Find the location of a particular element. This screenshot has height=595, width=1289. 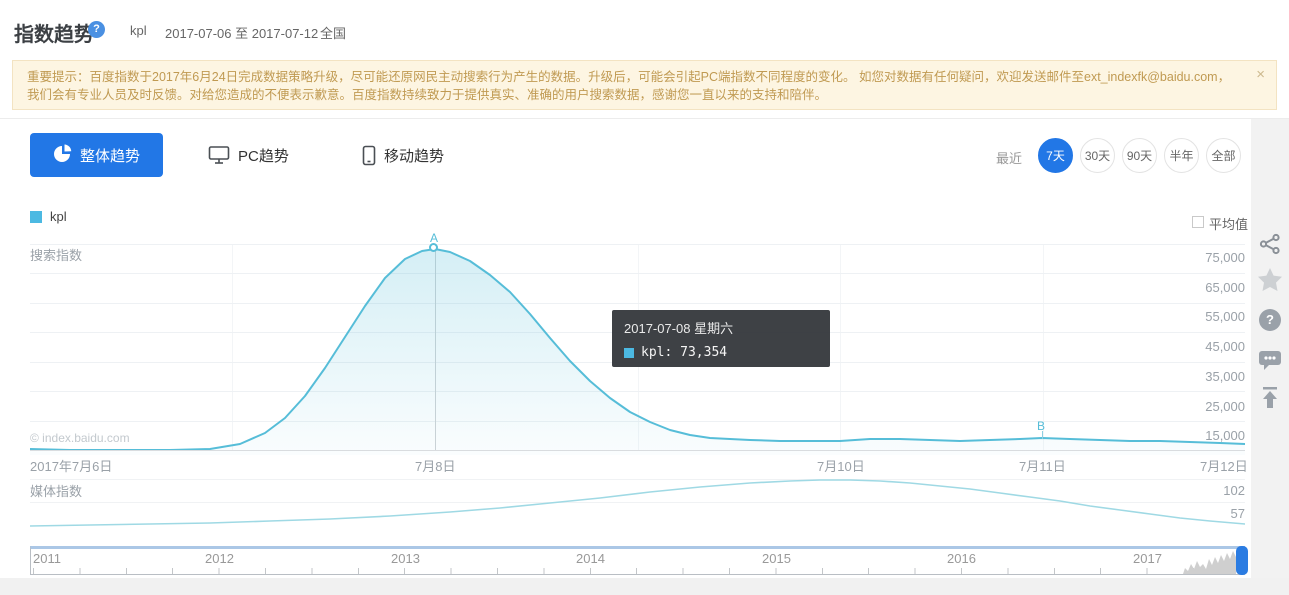

x-axis-tick: 7月10日 is located at coordinates (841, 466).